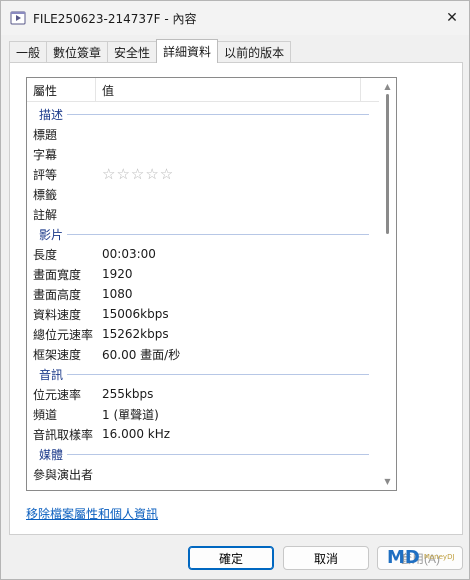 The width and height of the screenshot is (470, 580). I want to click on column-header-property: 屬性, so click(61, 90).